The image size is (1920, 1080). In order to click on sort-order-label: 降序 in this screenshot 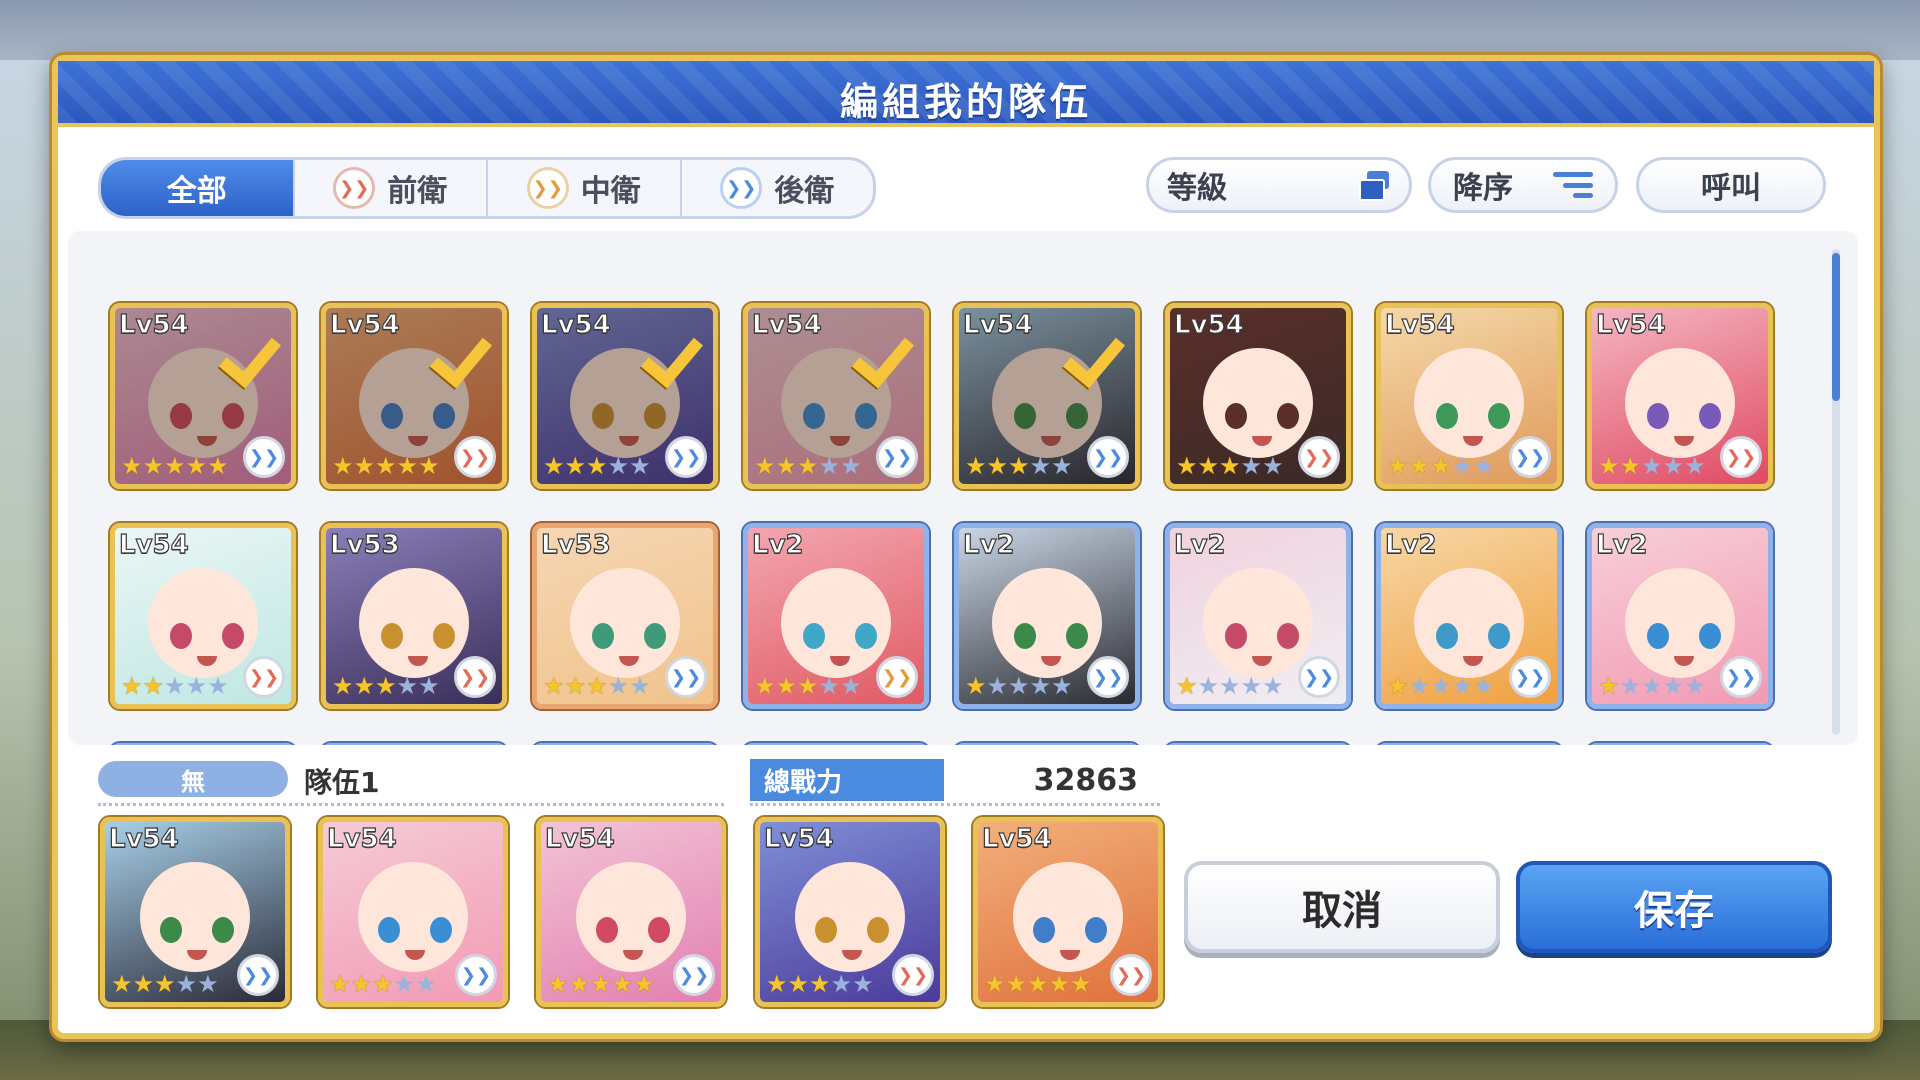, I will do `click(1483, 188)`.